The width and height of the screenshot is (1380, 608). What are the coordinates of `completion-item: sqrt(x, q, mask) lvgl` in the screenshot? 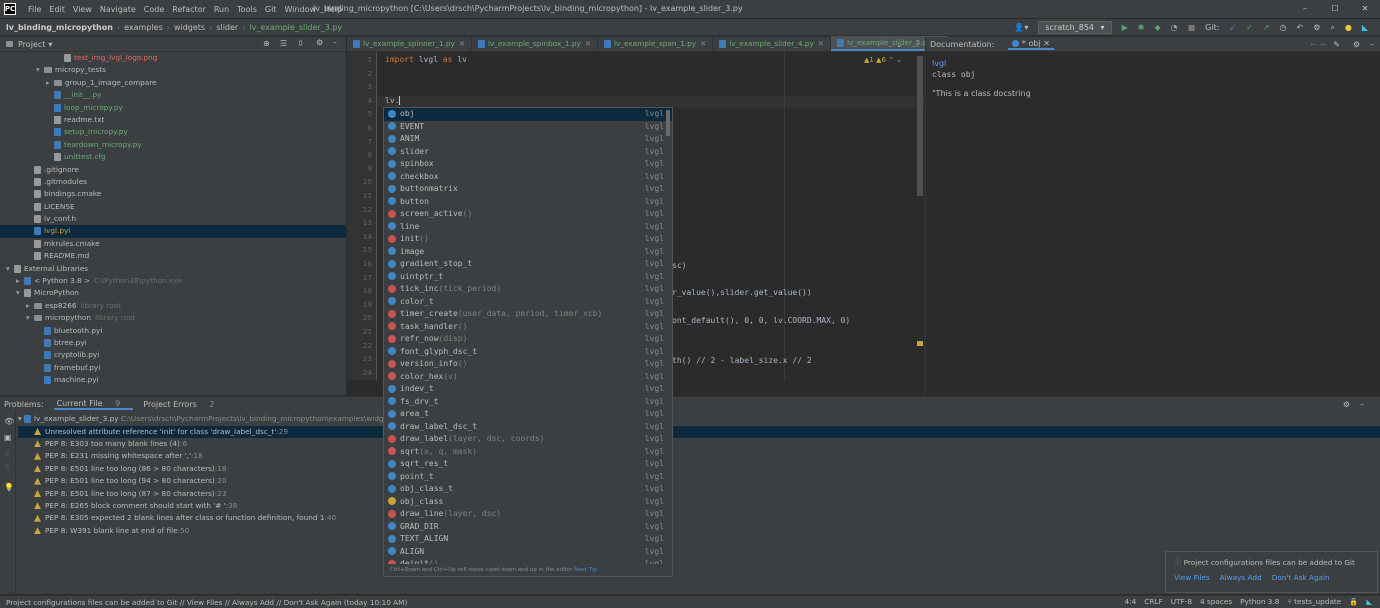 It's located at (528, 452).